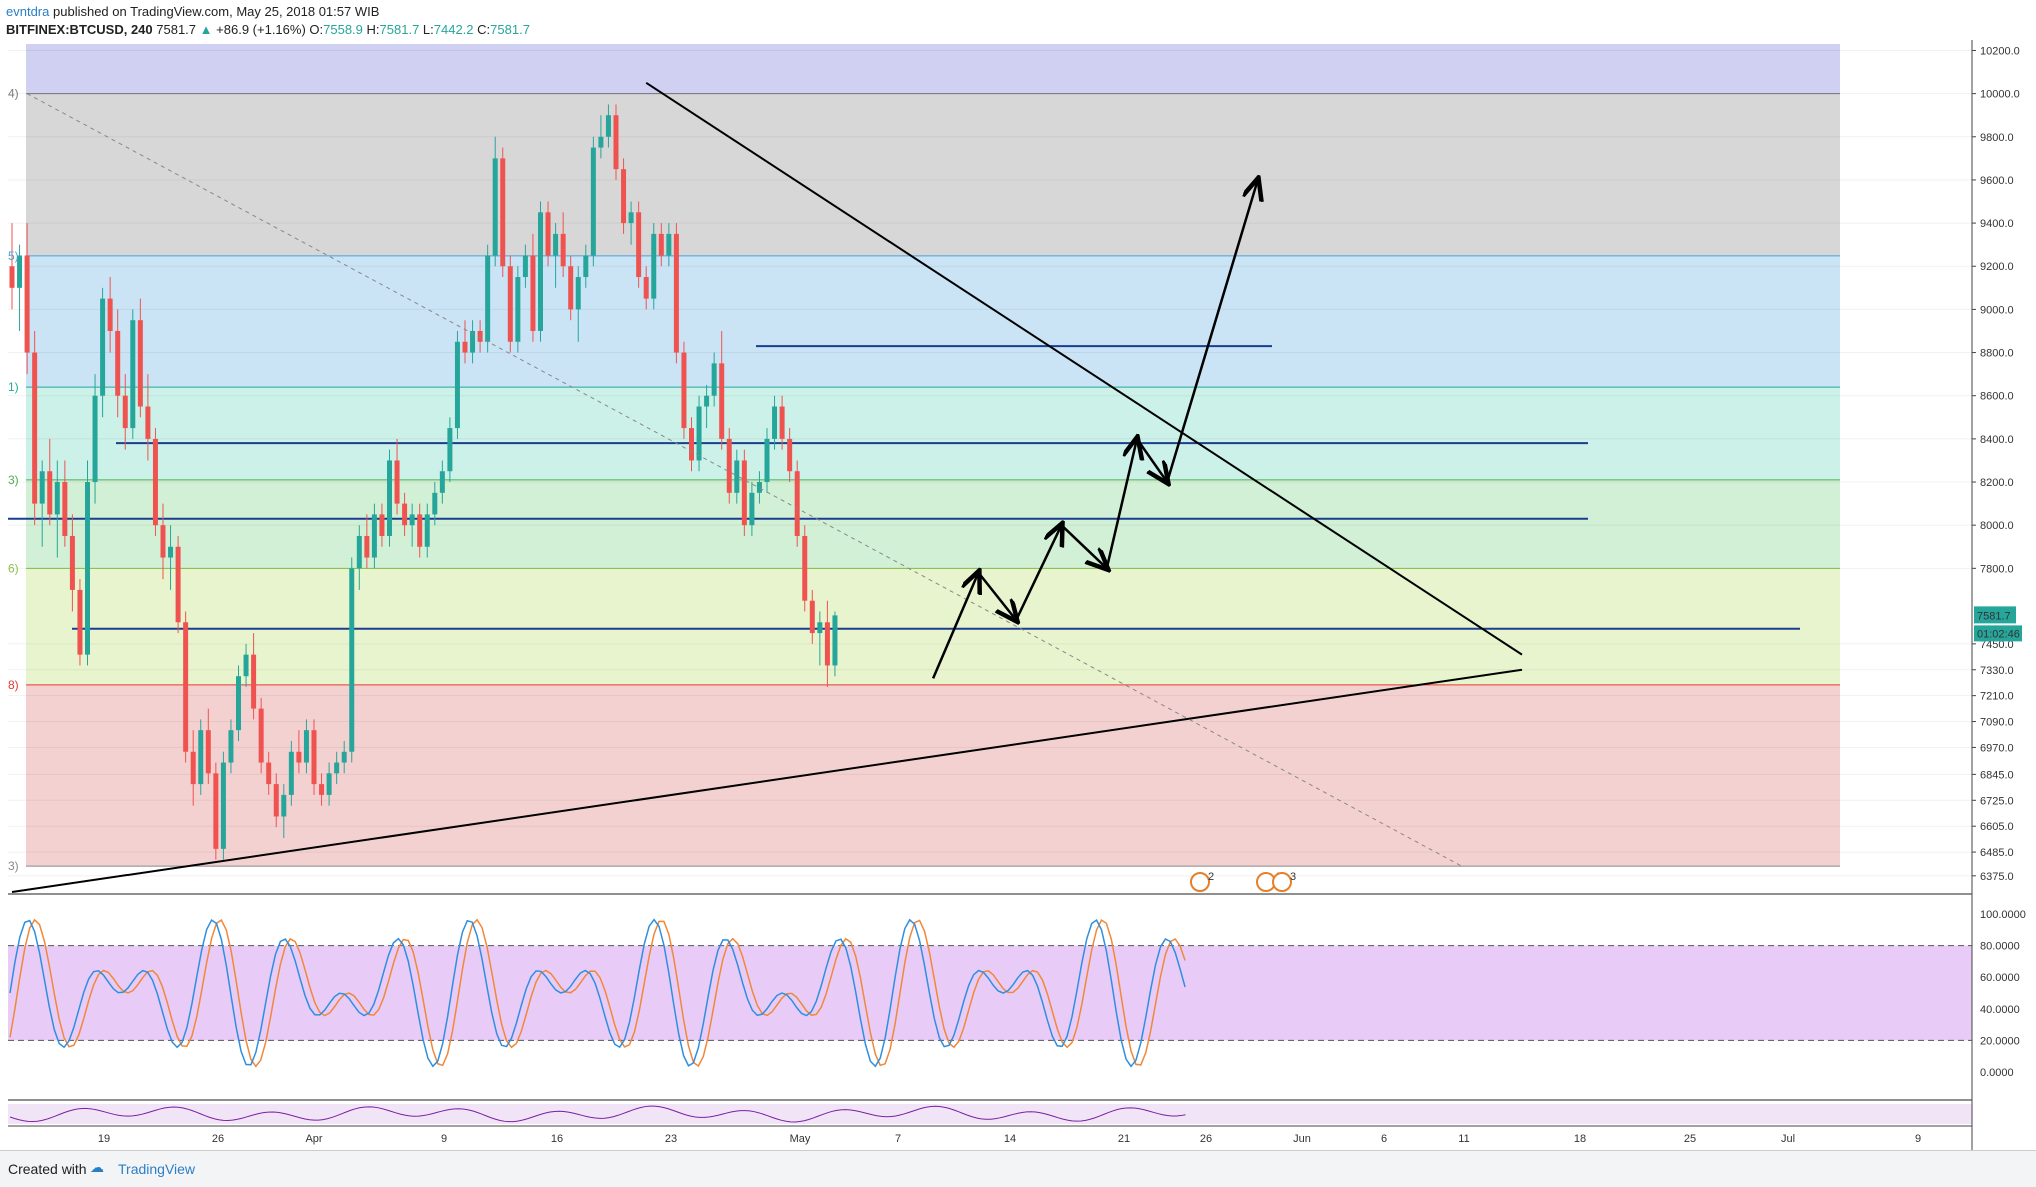 The image size is (2036, 1187). I want to click on time-tick-label: 6, so click(1384, 1139).